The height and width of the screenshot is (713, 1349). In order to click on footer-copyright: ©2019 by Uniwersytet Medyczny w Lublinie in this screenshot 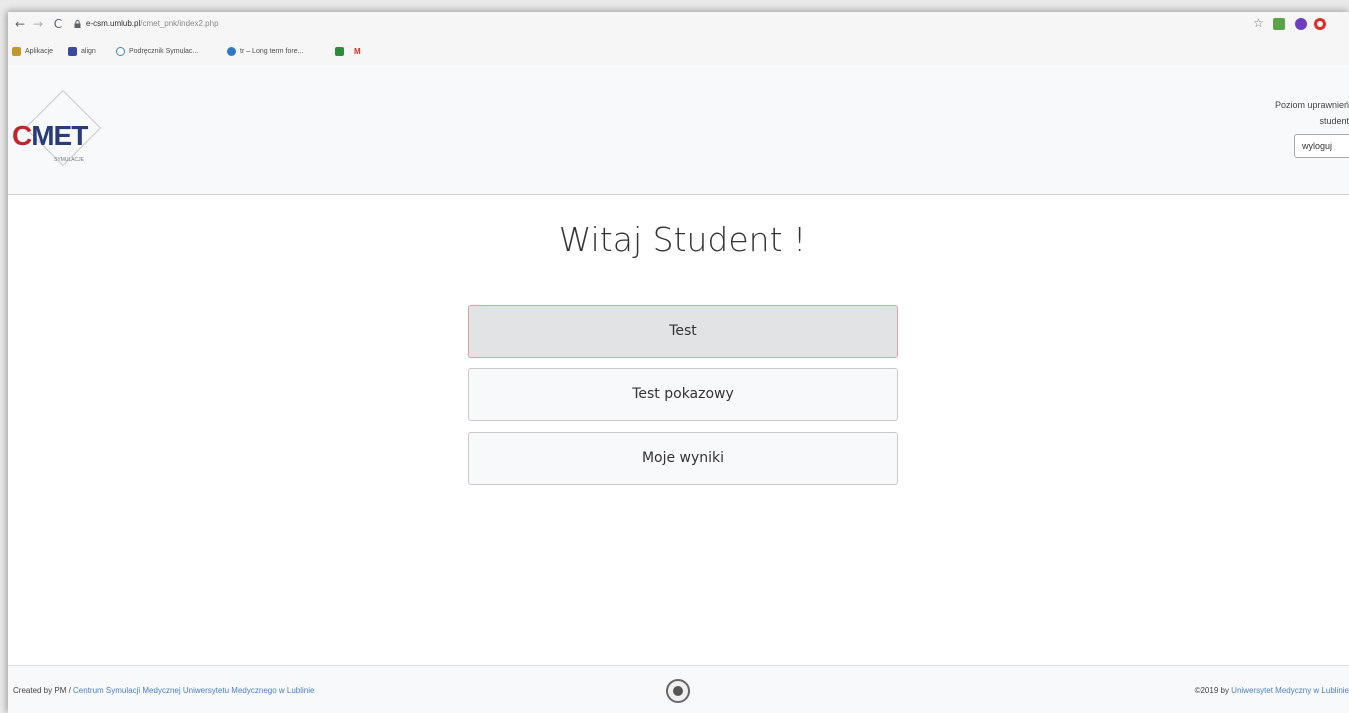, I will do `click(1272, 690)`.